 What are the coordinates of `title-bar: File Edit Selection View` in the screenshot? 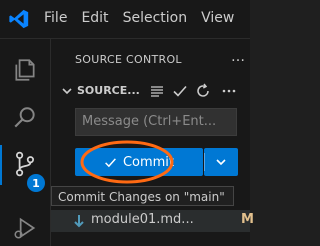 It's located at (125, 19).